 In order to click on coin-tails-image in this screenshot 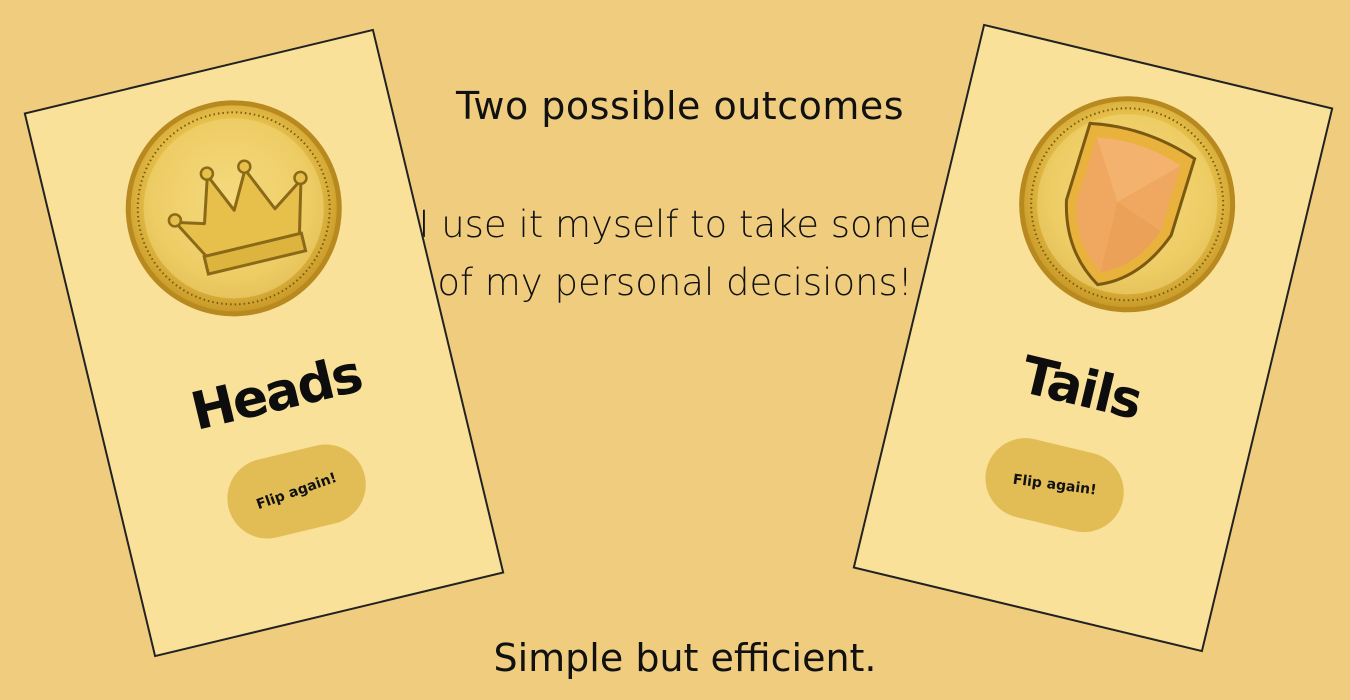, I will do `click(1127, 204)`.